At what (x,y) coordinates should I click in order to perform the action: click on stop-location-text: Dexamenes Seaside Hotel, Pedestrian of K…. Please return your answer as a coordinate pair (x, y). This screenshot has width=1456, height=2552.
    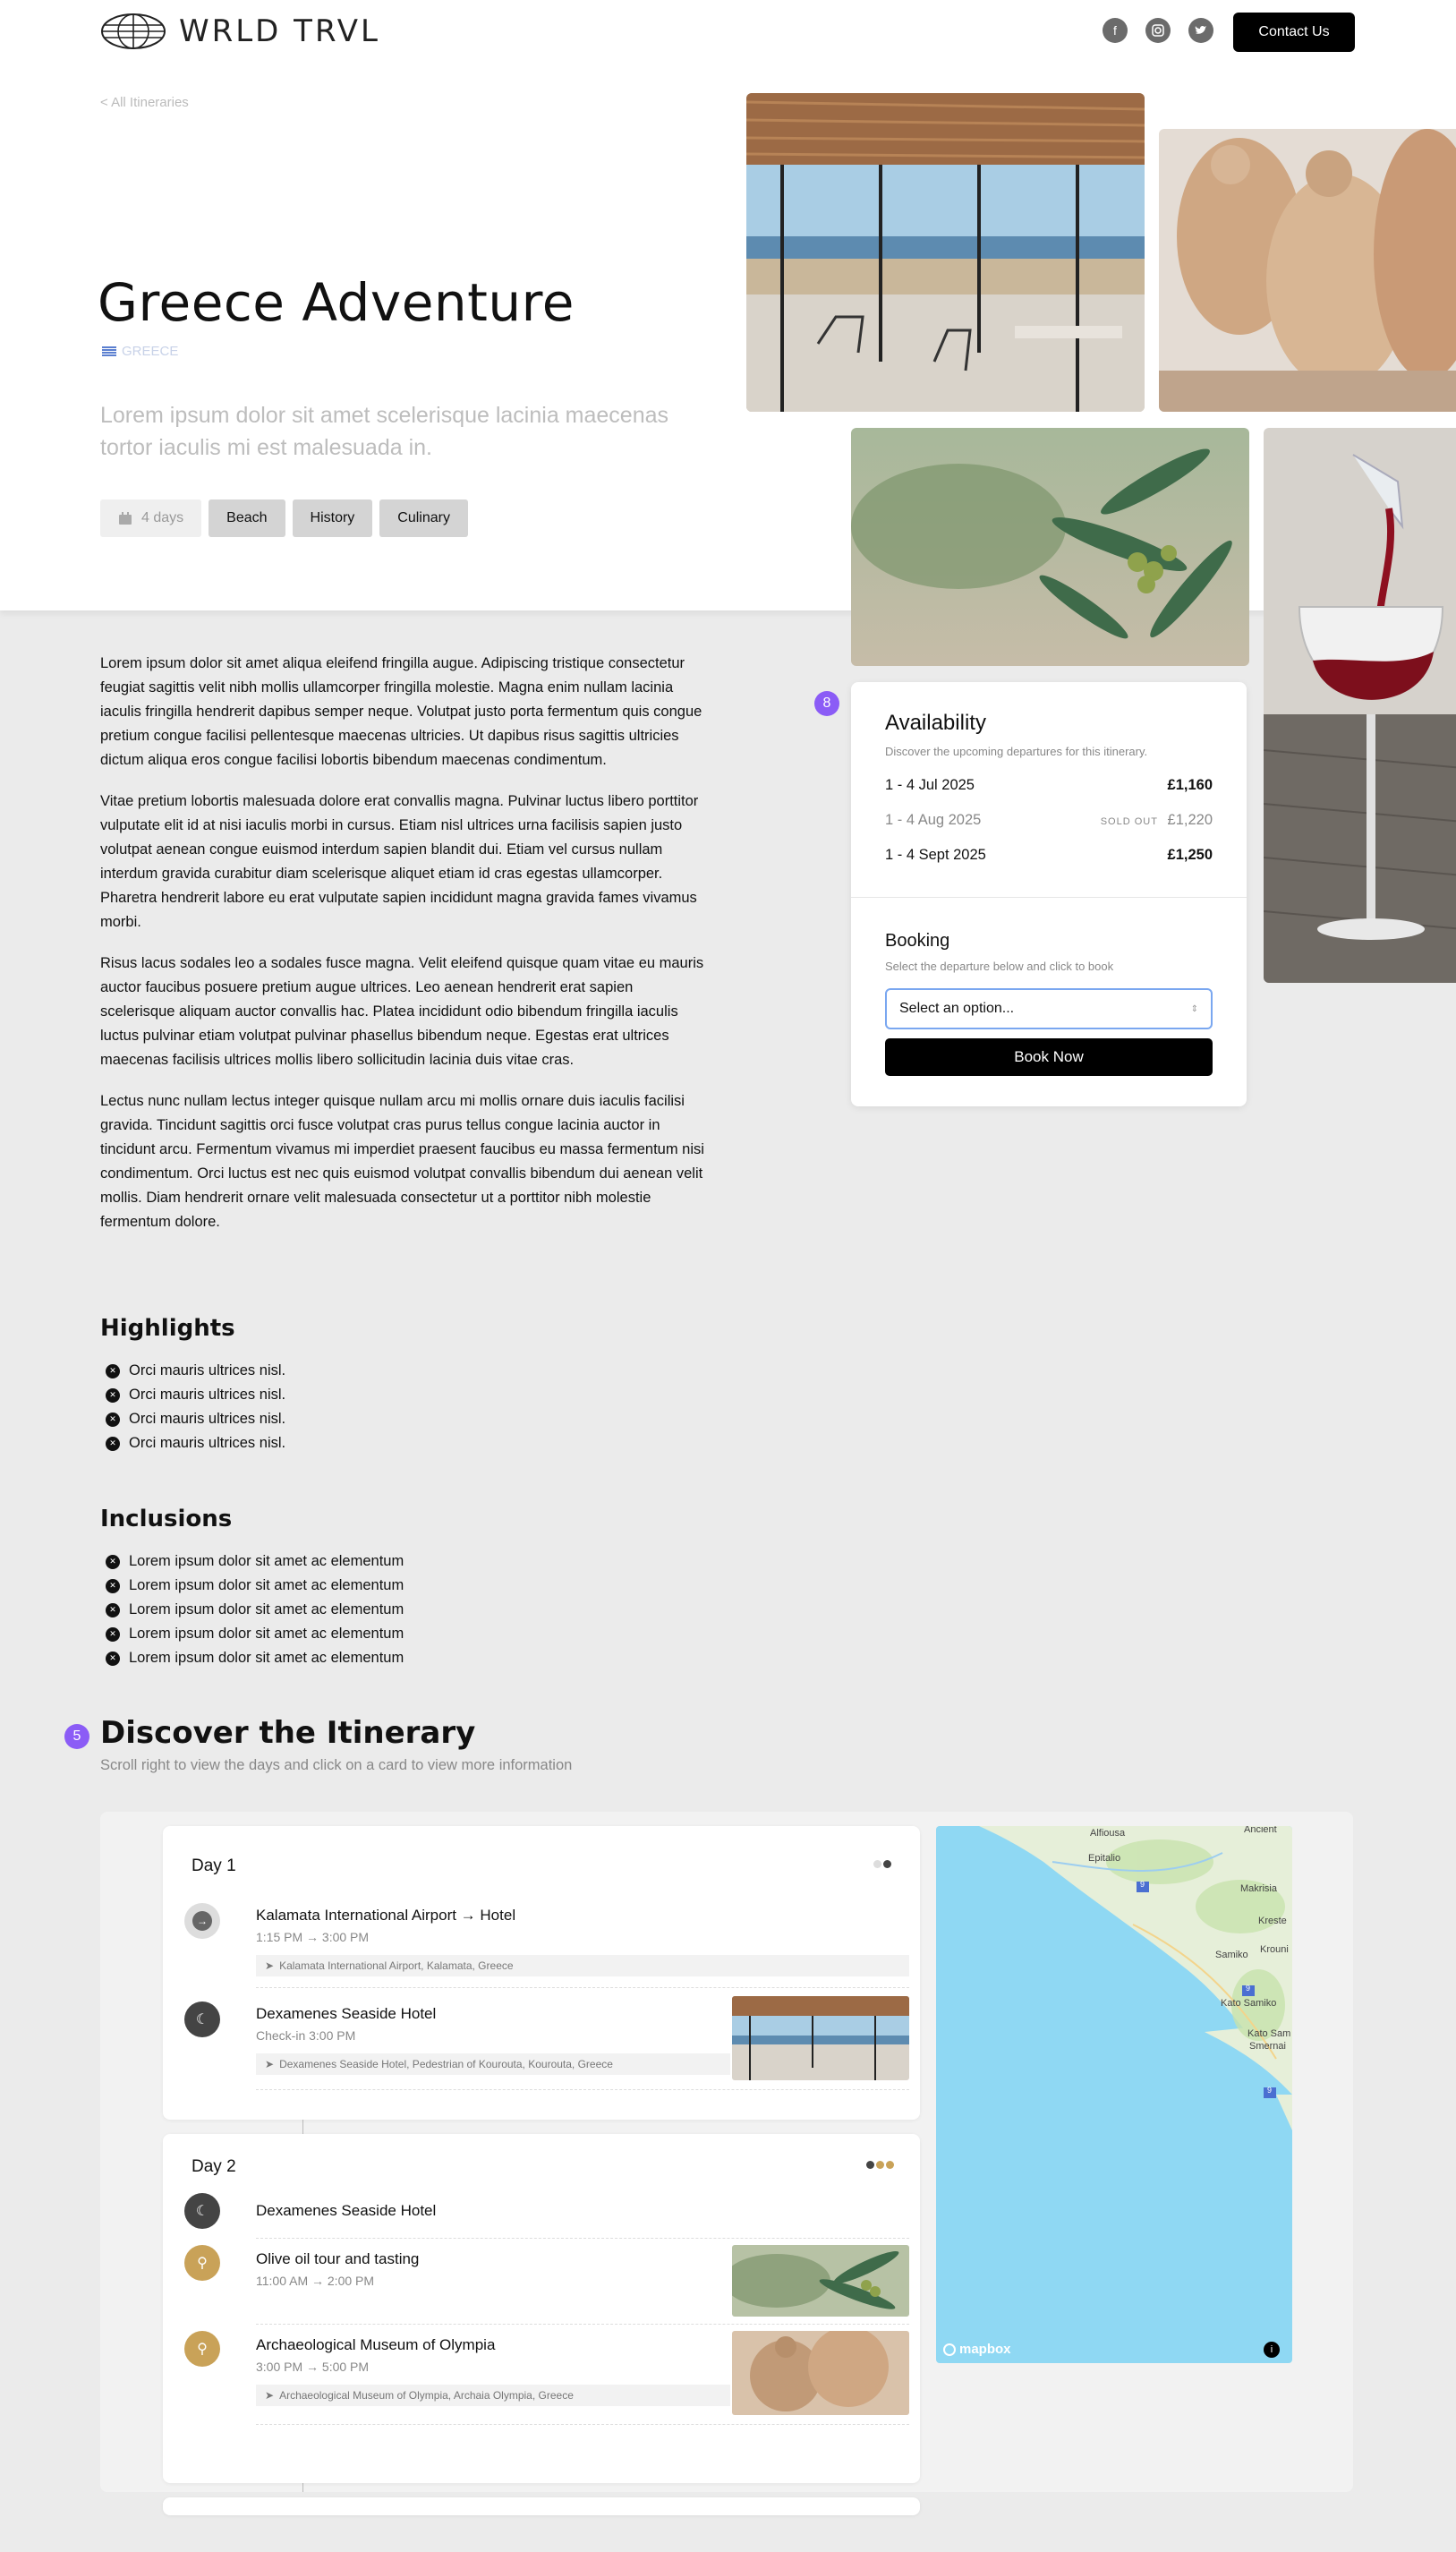
    Looking at the image, I should click on (446, 2064).